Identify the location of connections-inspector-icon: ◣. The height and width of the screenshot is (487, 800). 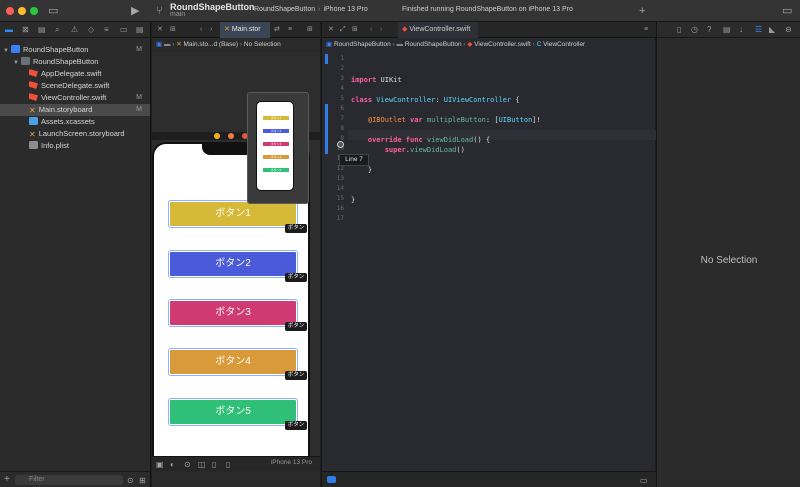
(772, 29).